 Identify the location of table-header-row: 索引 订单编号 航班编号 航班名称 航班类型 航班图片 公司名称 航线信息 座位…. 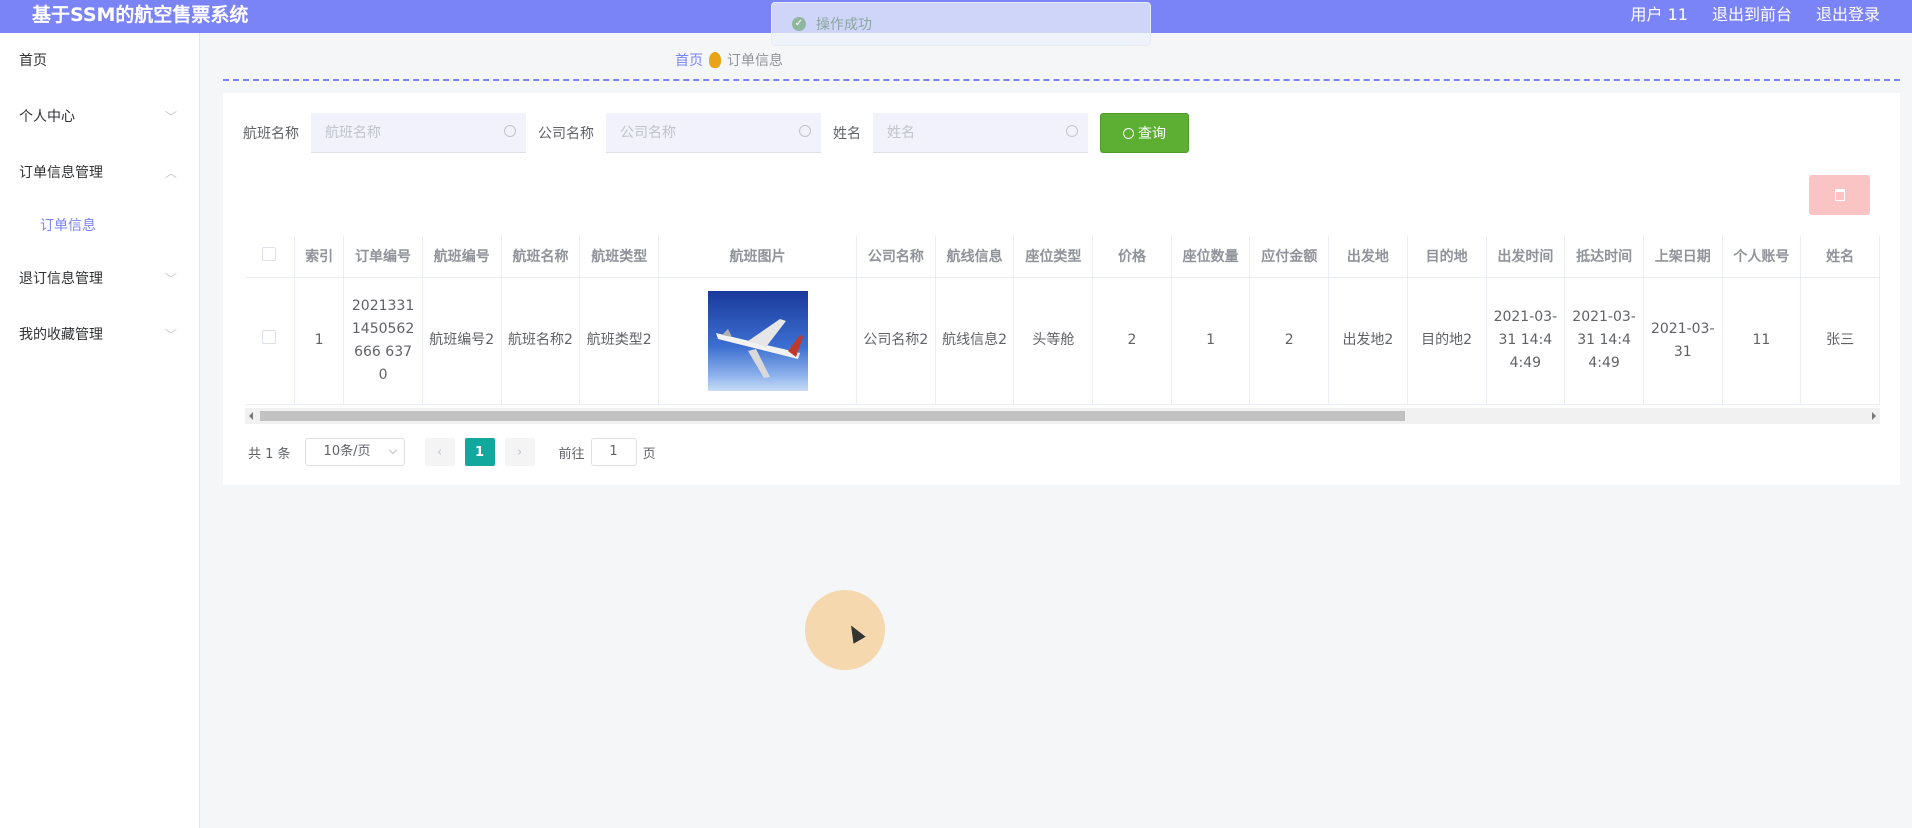
(1062, 257).